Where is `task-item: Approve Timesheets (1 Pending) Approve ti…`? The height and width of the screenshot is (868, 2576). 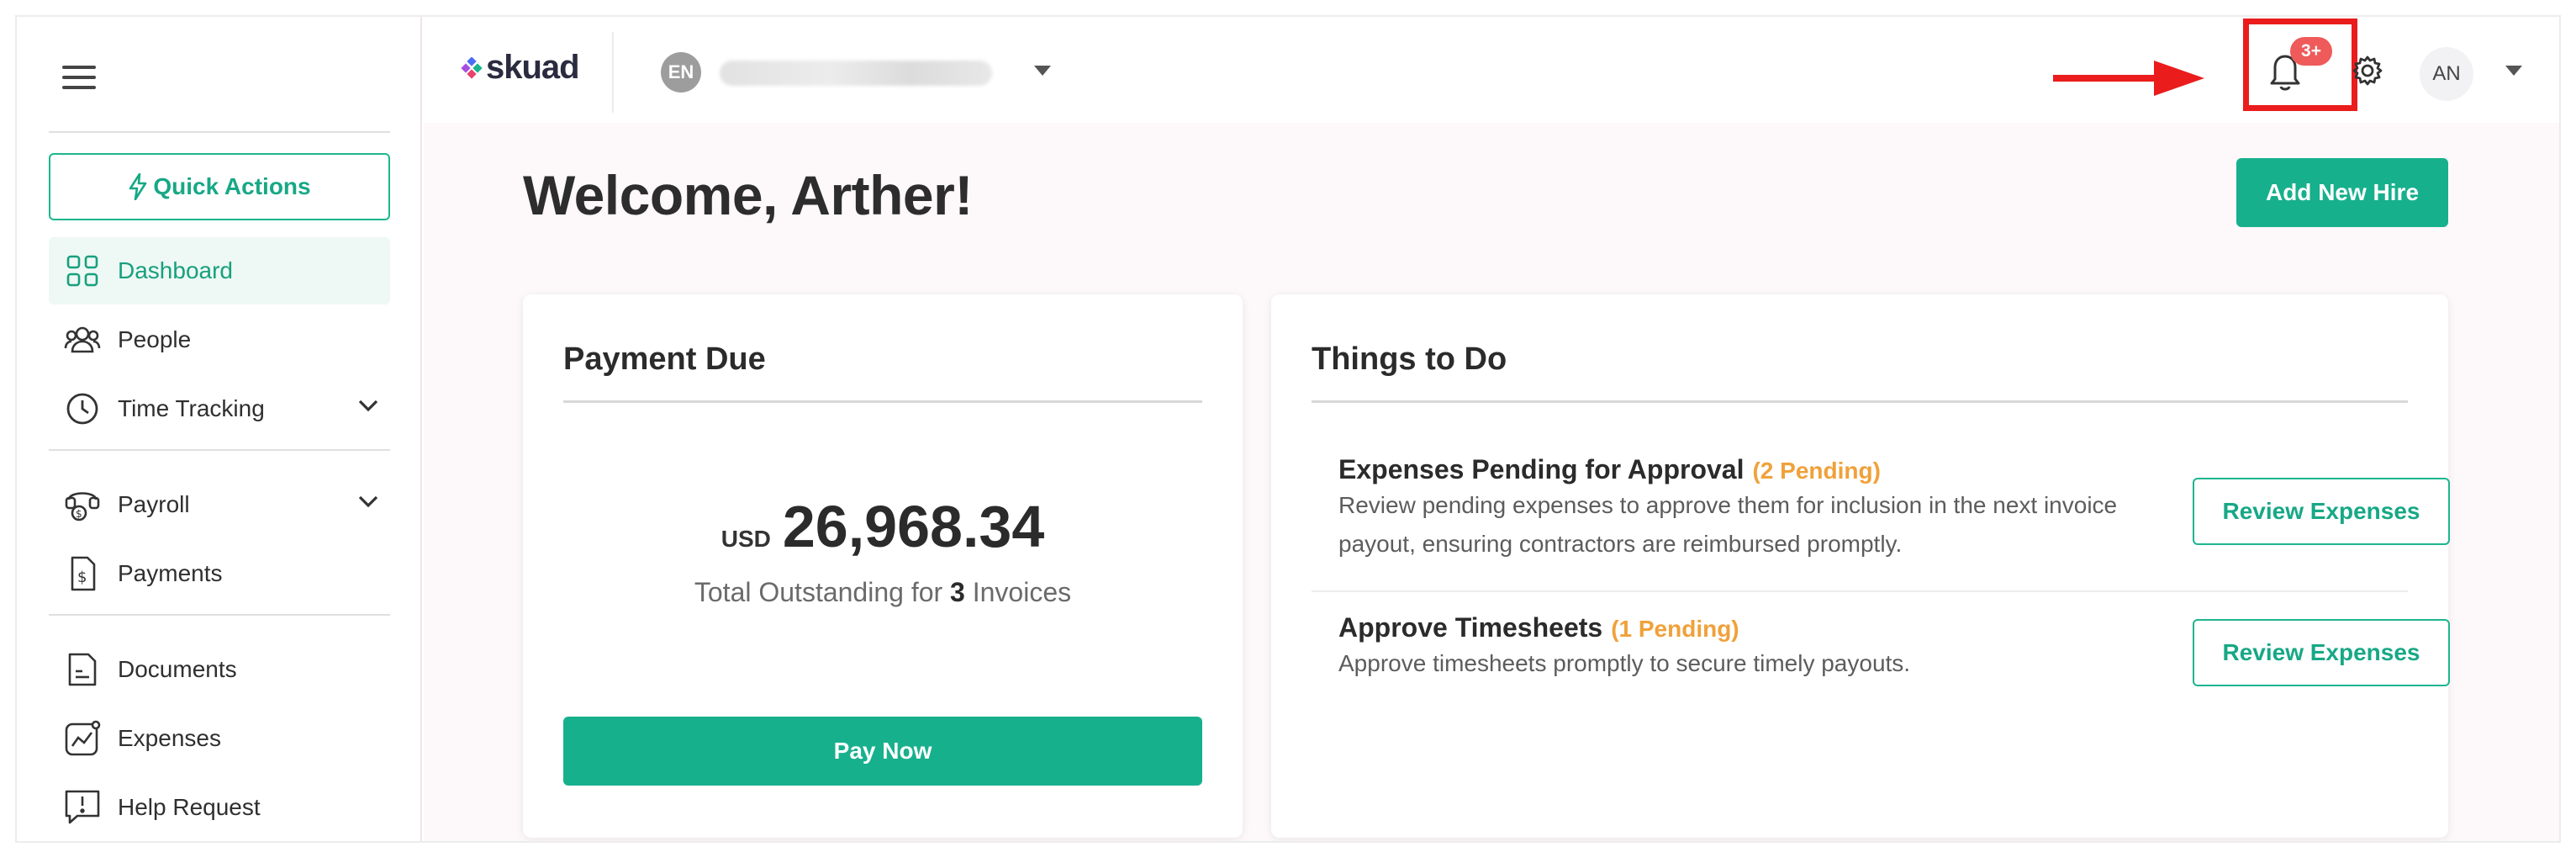
task-item: Approve Timesheets (1 Pending) Approve ti… is located at coordinates (1881, 653).